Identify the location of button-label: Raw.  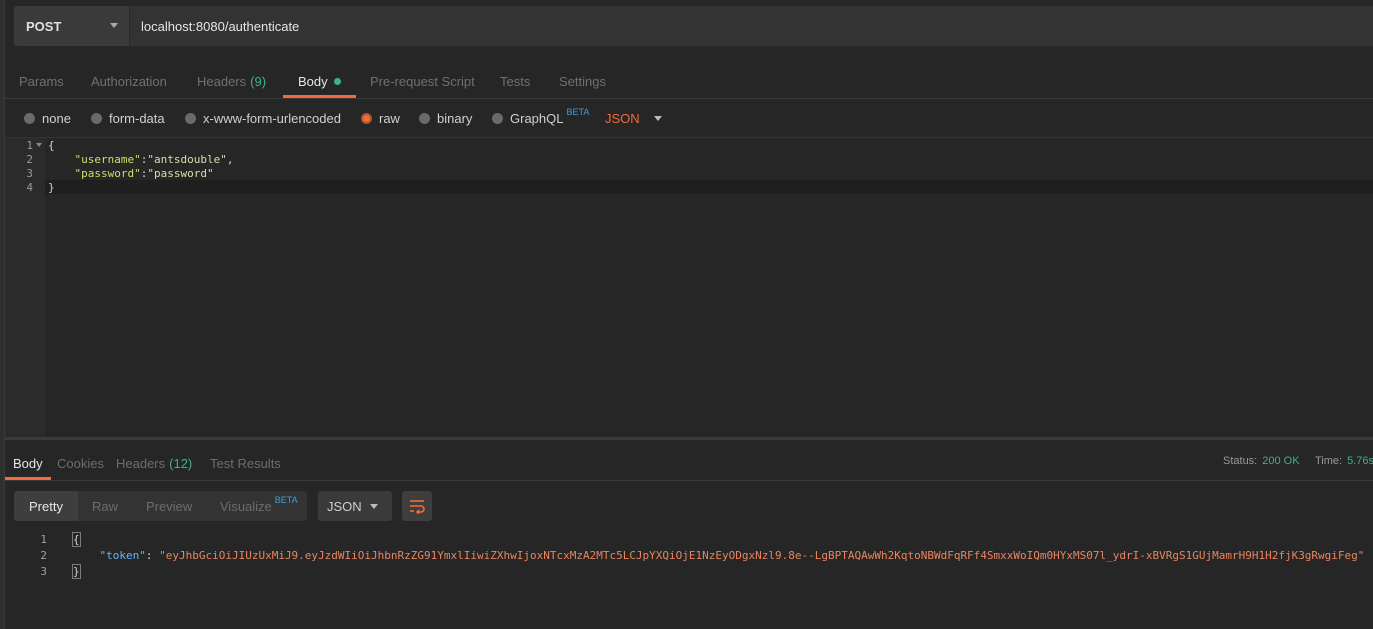
(105, 506).